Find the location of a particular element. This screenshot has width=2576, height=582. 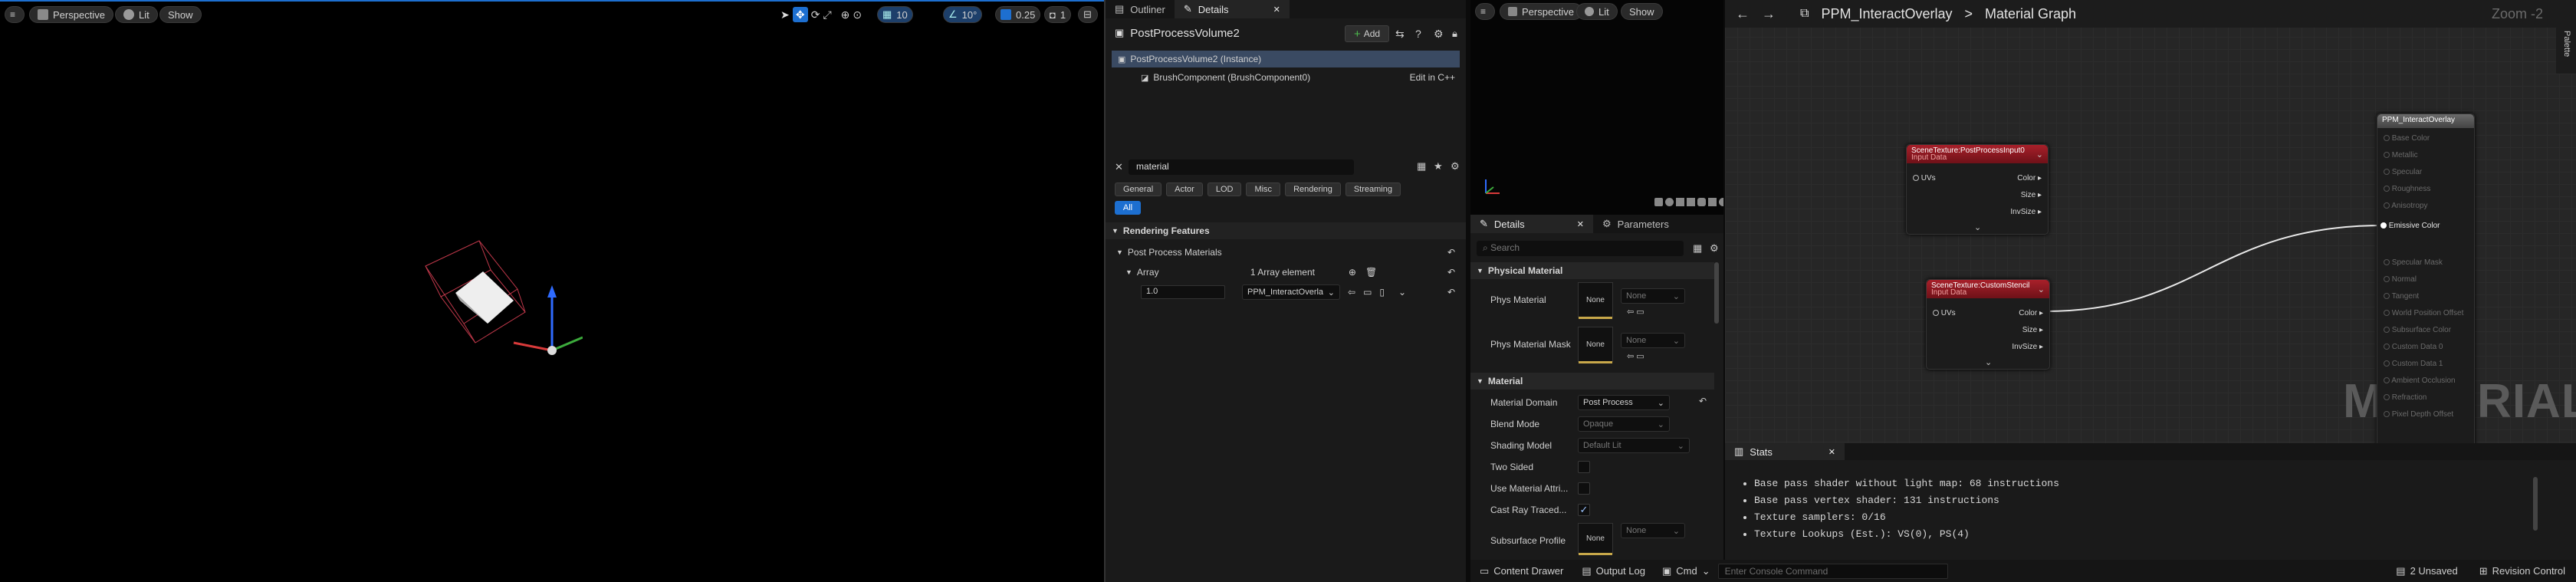

array-element-row: 1.0 PPM_InteractOverla ⌄ ⇦ ▭ ▯ ⌄ ↶ is located at coordinates (1286, 292).